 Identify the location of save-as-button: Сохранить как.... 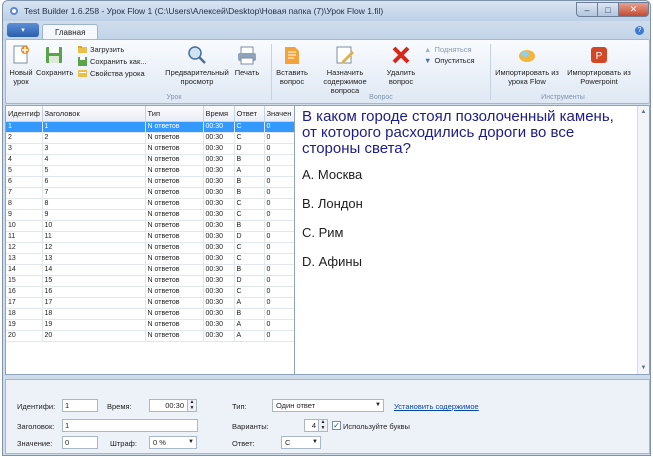
(112, 61).